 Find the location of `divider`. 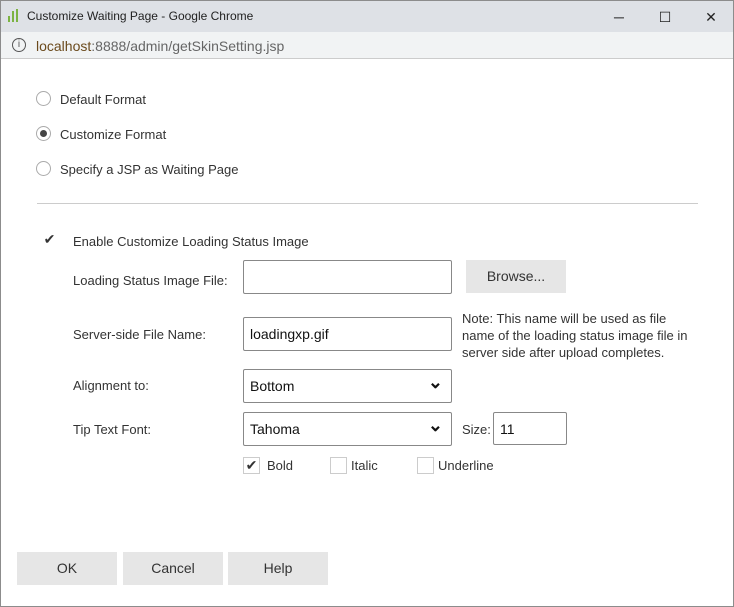

divider is located at coordinates (367, 203).